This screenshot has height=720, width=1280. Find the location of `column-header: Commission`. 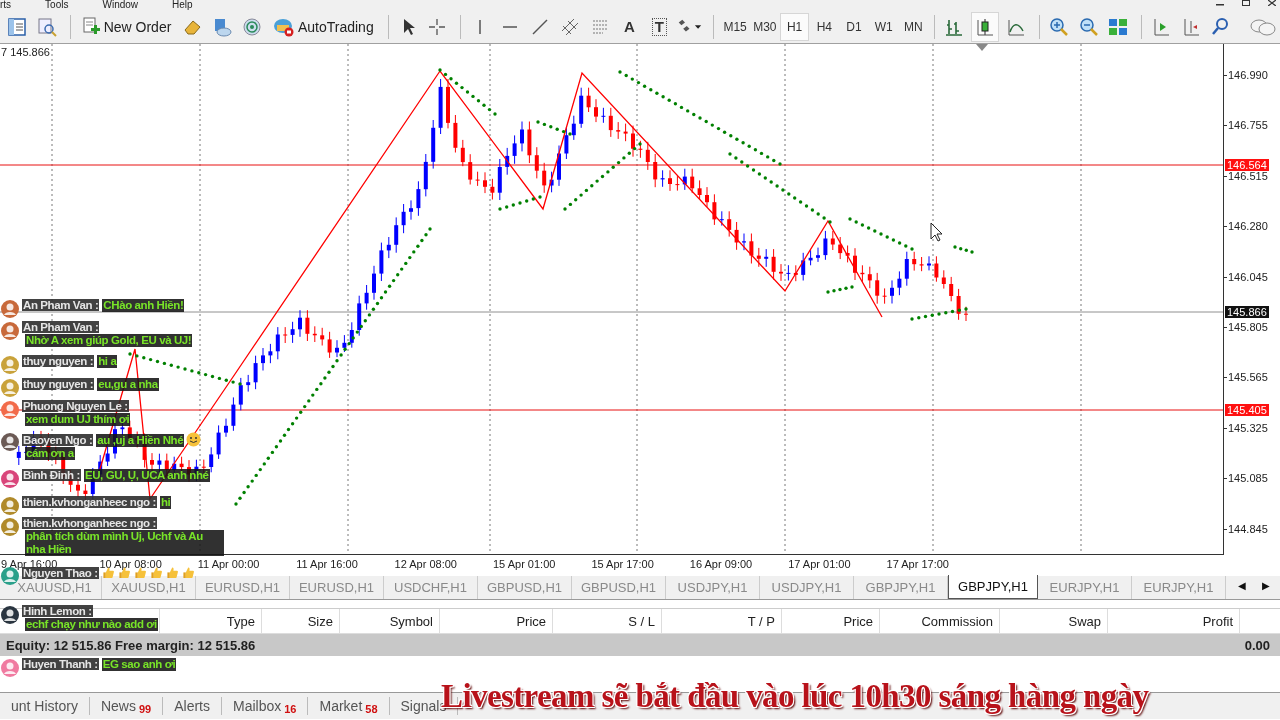

column-header: Commission is located at coordinates (940, 621).